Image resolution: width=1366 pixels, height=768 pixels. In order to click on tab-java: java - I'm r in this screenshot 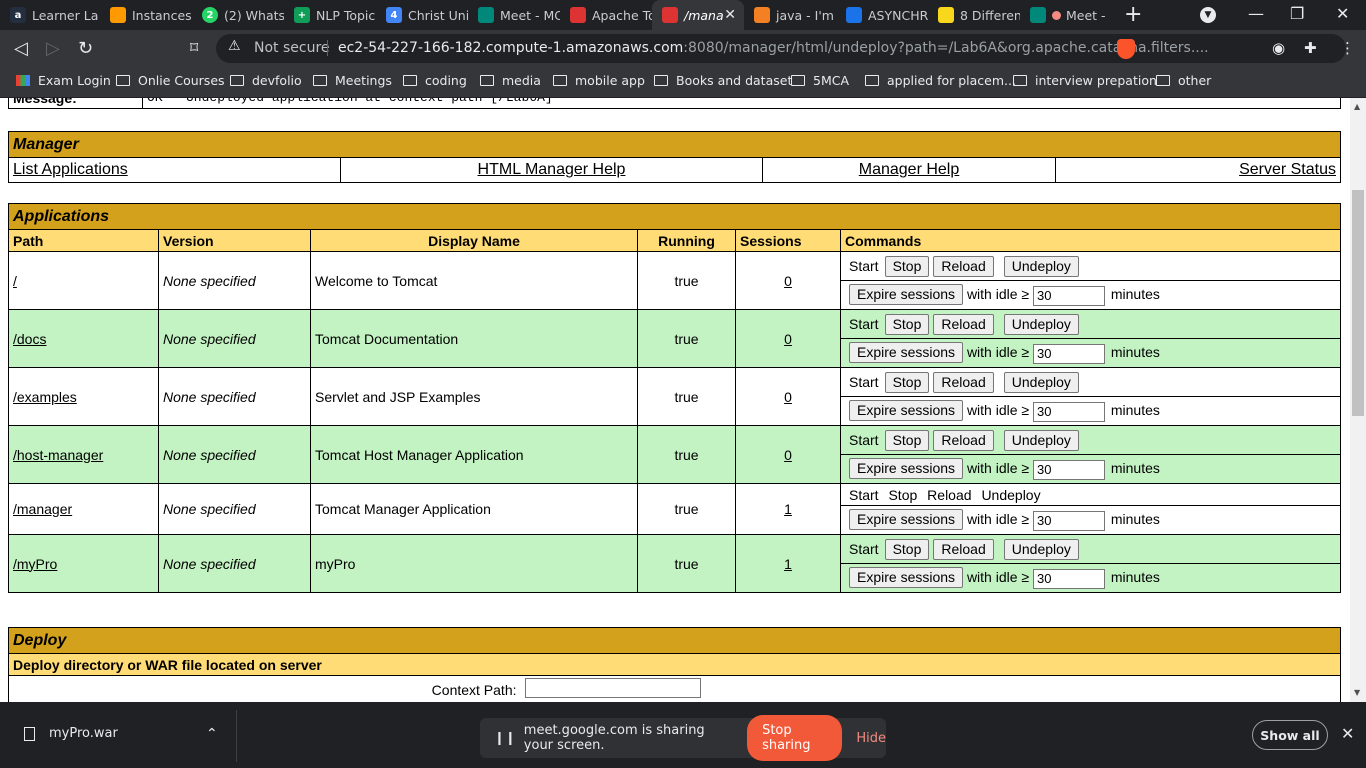, I will do `click(790, 15)`.